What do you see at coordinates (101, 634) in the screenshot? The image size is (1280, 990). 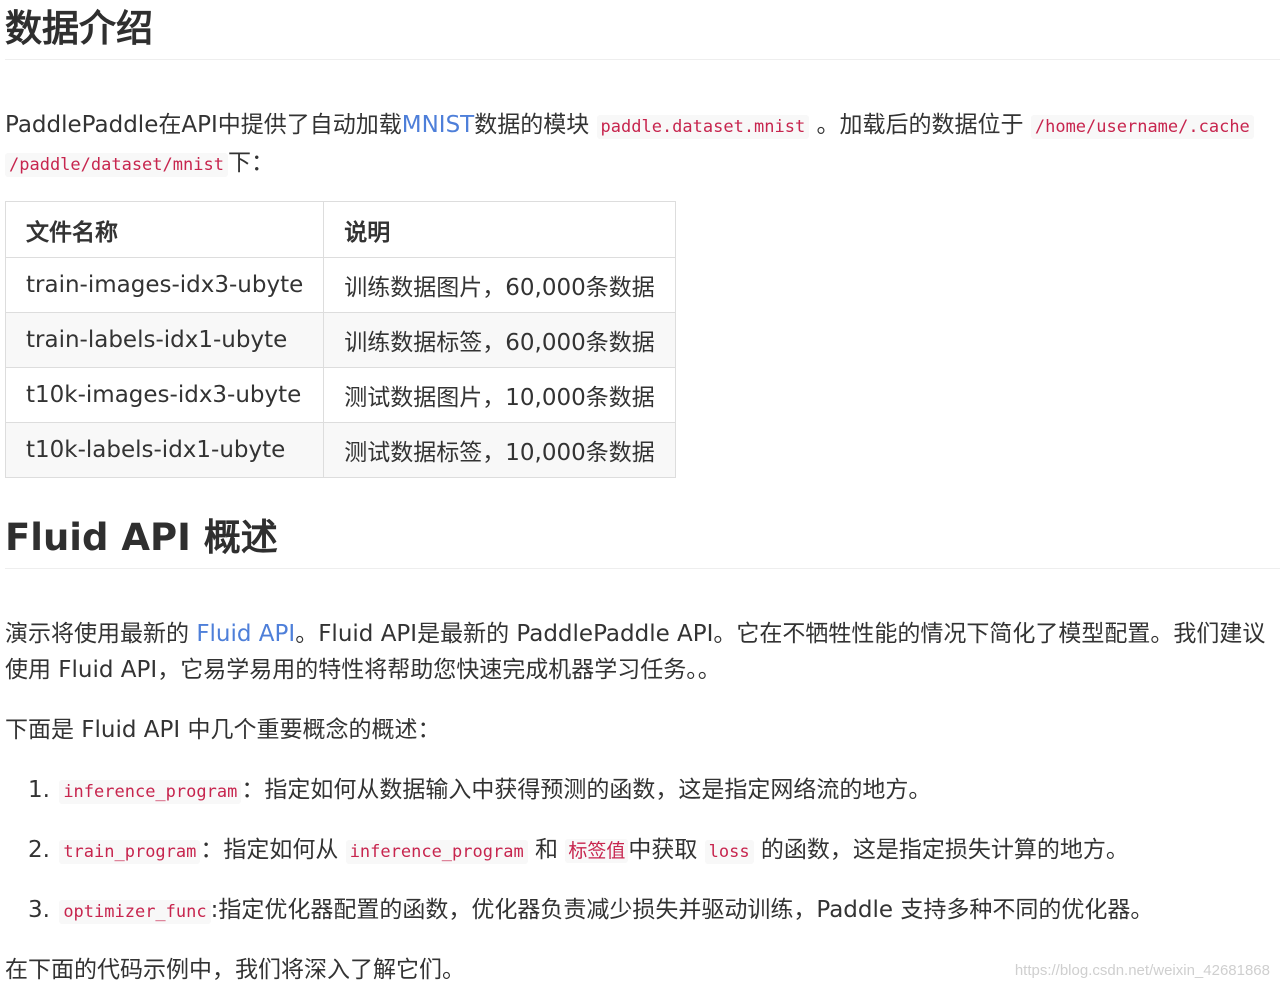 I see `fluid-text: 演示将使用最新的` at bounding box center [101, 634].